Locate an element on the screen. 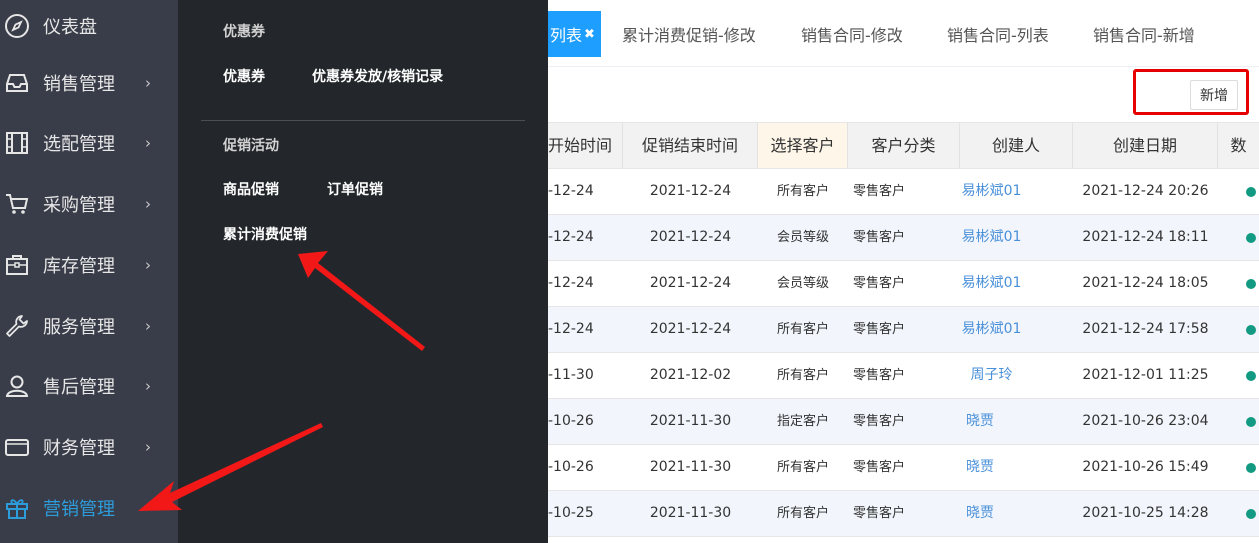  sidebar-item-purchase: 采购管理 › is located at coordinates (89, 204).